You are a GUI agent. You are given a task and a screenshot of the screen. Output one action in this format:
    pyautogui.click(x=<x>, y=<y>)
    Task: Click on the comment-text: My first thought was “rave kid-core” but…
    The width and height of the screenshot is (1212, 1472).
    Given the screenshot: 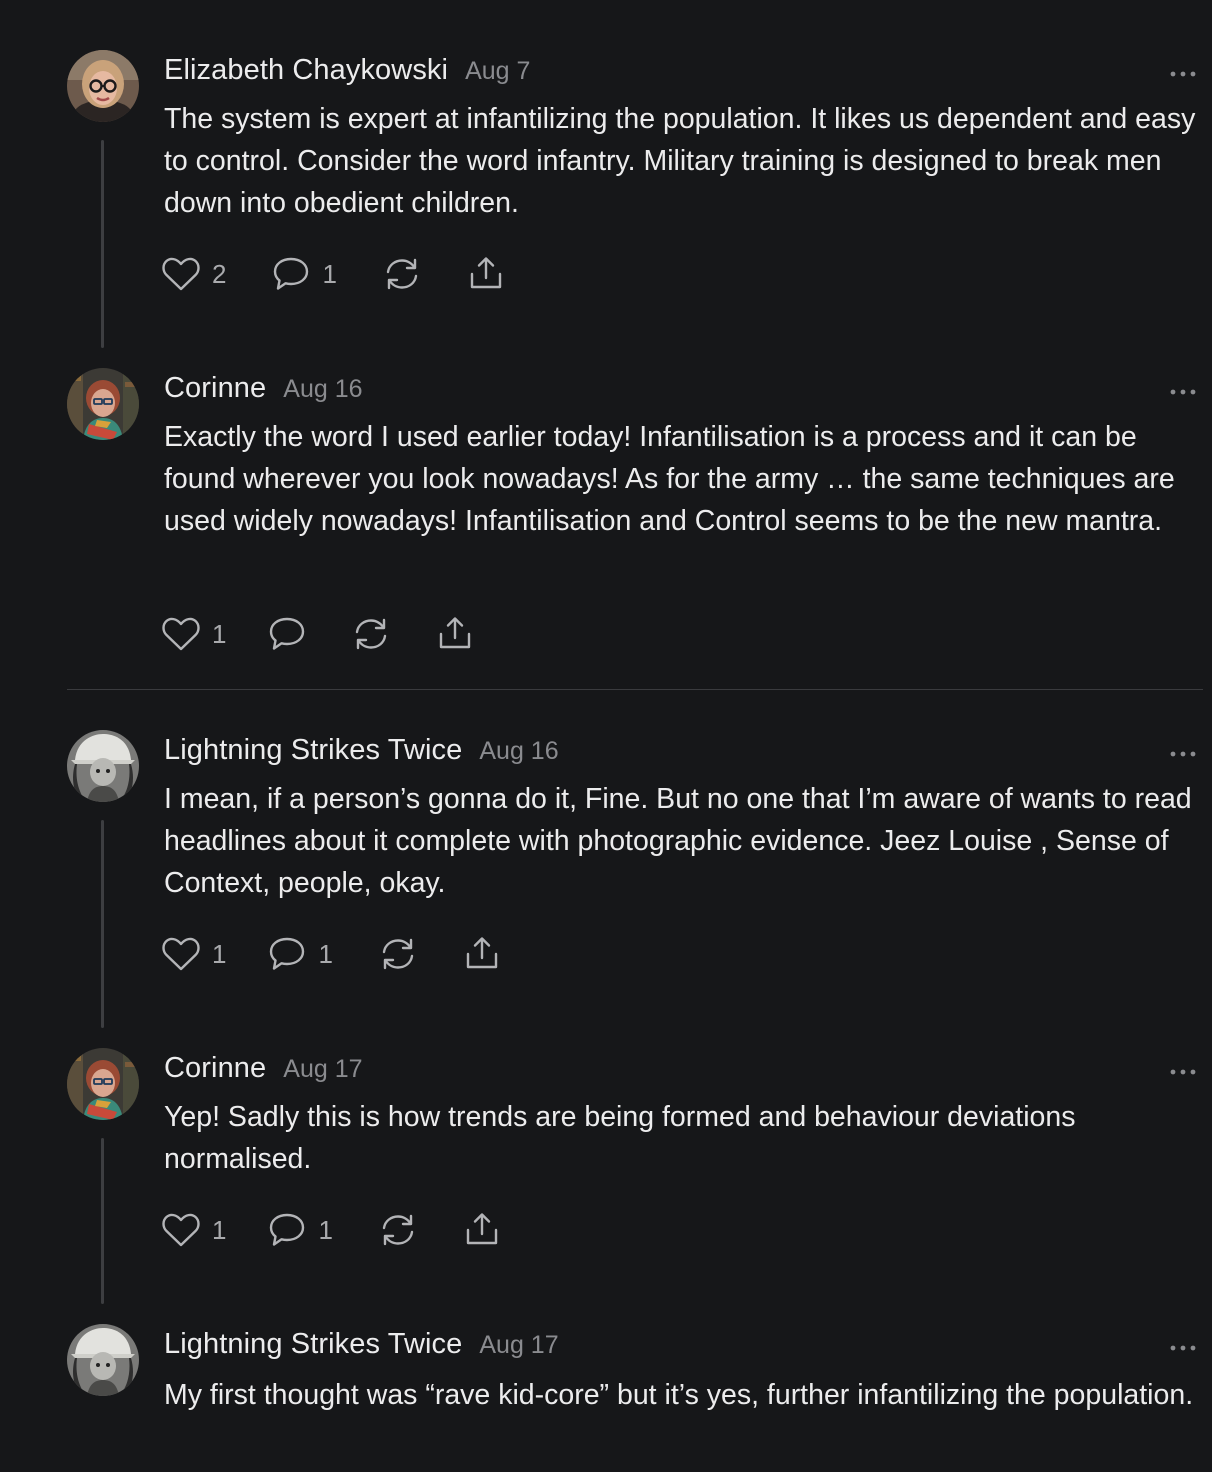 What is the action you would take?
    pyautogui.click(x=679, y=1395)
    